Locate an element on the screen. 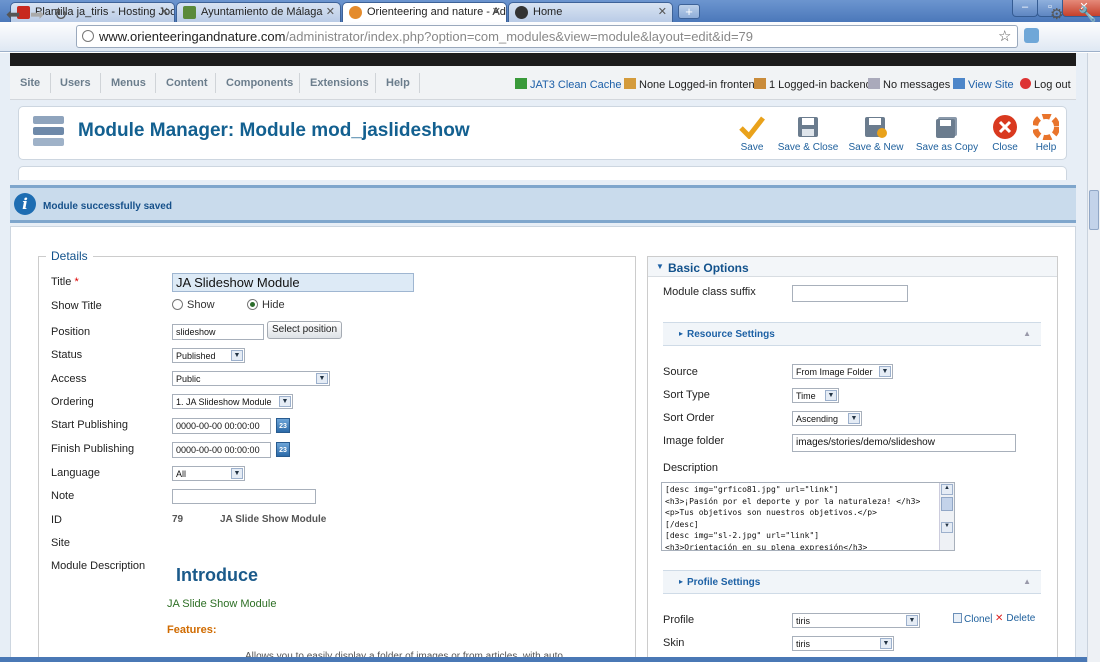 The height and width of the screenshot is (662, 1100). delete-x-icon: ✕ is located at coordinates (999, 618).